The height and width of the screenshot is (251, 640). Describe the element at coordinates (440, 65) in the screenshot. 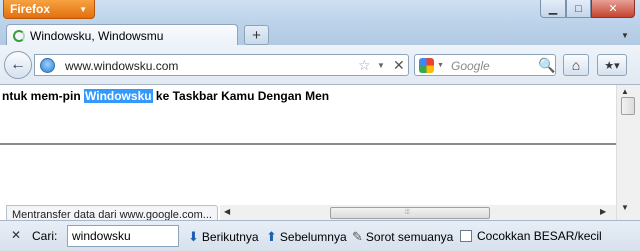

I see `search-engine-dropdown-icon: ▼` at that location.